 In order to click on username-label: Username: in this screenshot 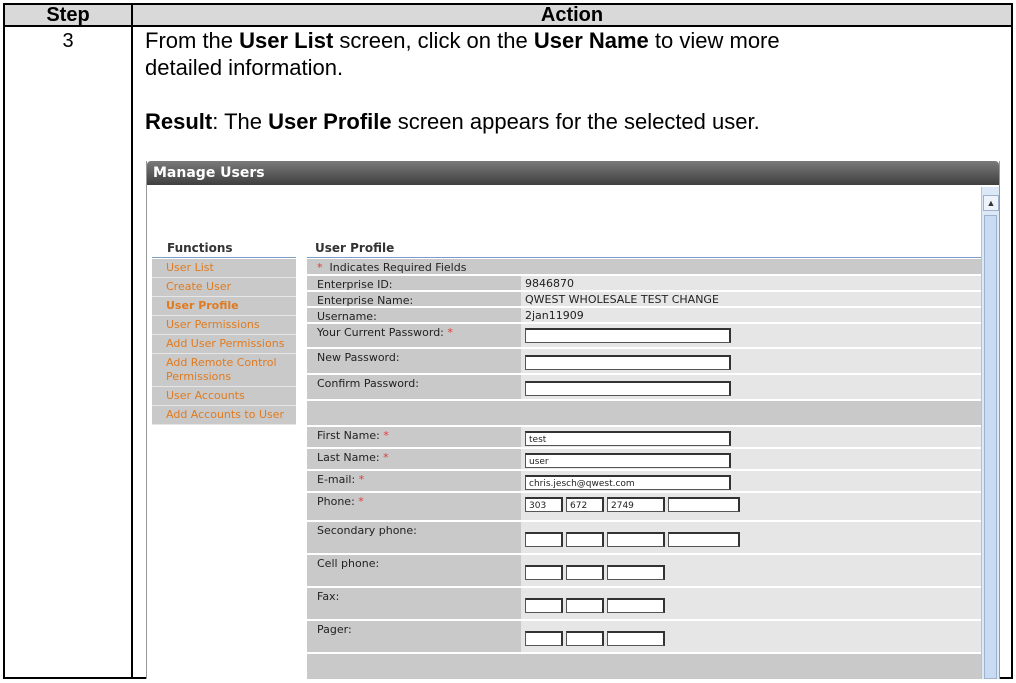, I will do `click(414, 315)`.